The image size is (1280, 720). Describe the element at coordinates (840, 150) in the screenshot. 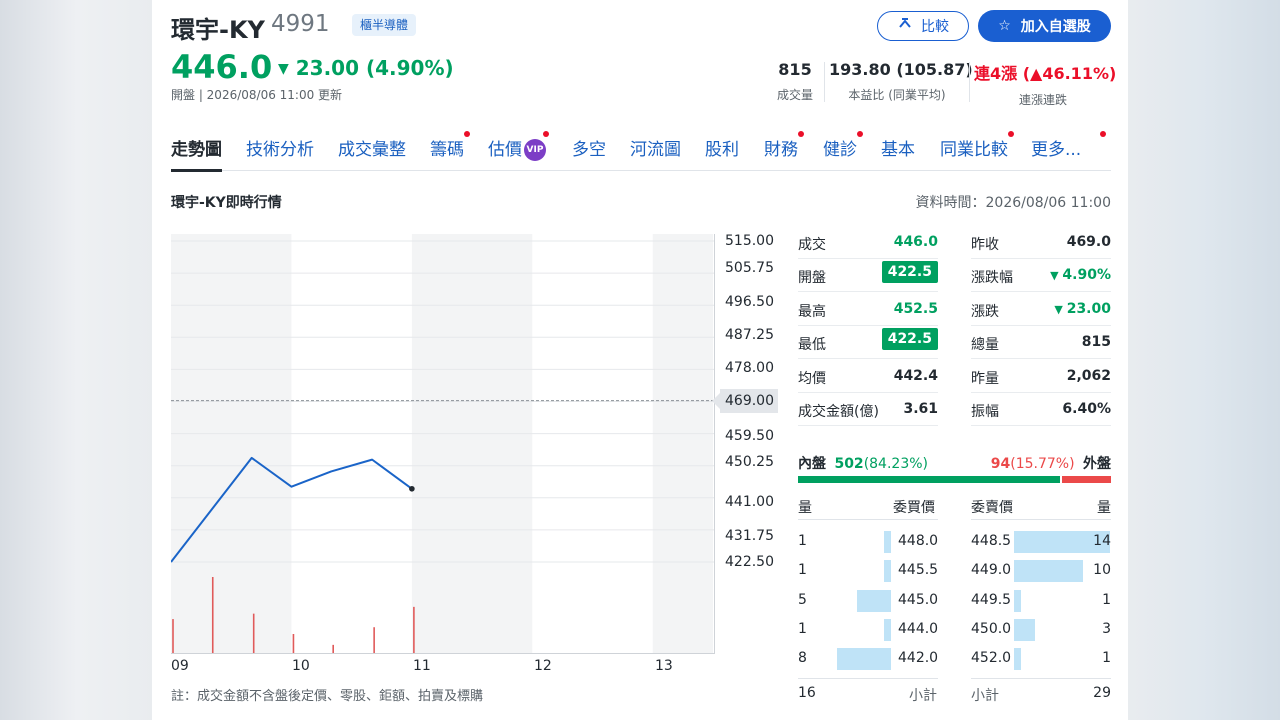

I see `tab-label: 健診` at that location.